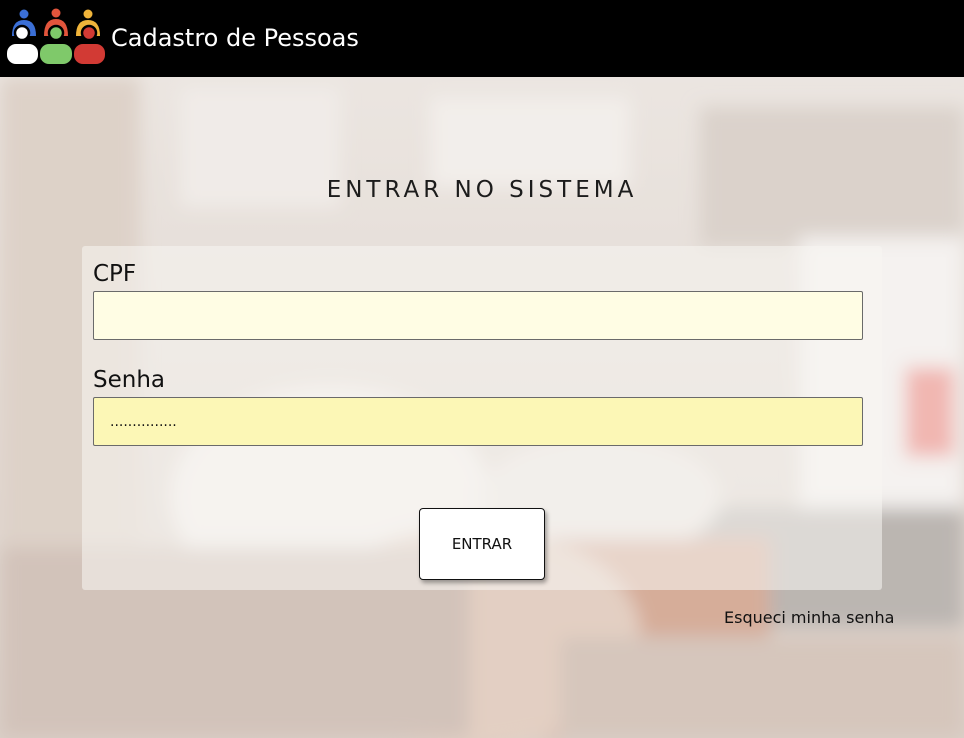  What do you see at coordinates (478, 421) in the screenshot?
I see `password-input` at bounding box center [478, 421].